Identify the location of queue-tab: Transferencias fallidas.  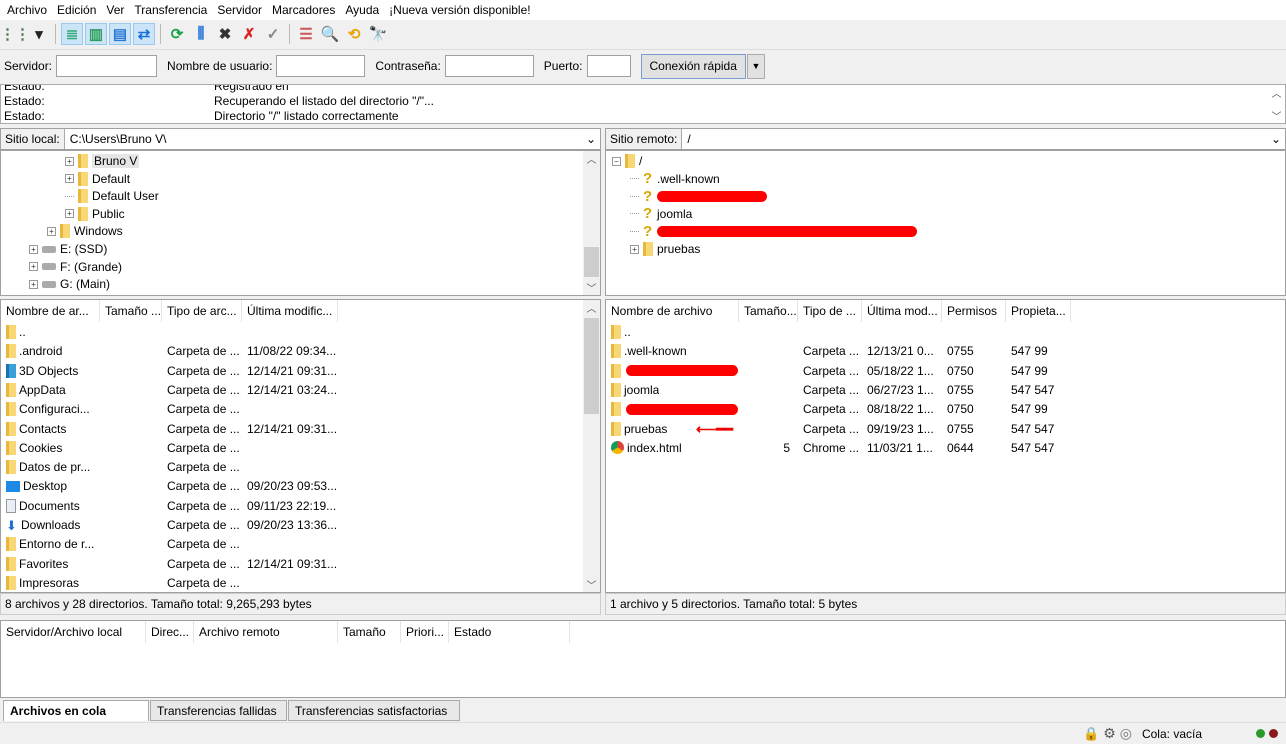
(218, 710).